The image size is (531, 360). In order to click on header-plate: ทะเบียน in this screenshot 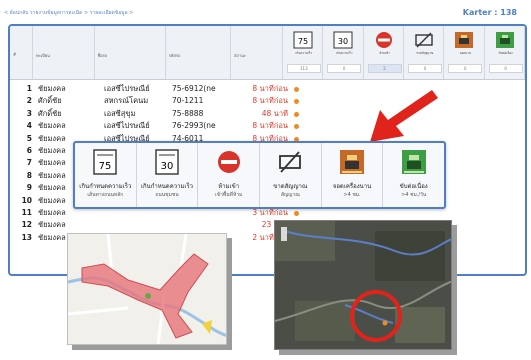, I will do `click(64, 52)`.